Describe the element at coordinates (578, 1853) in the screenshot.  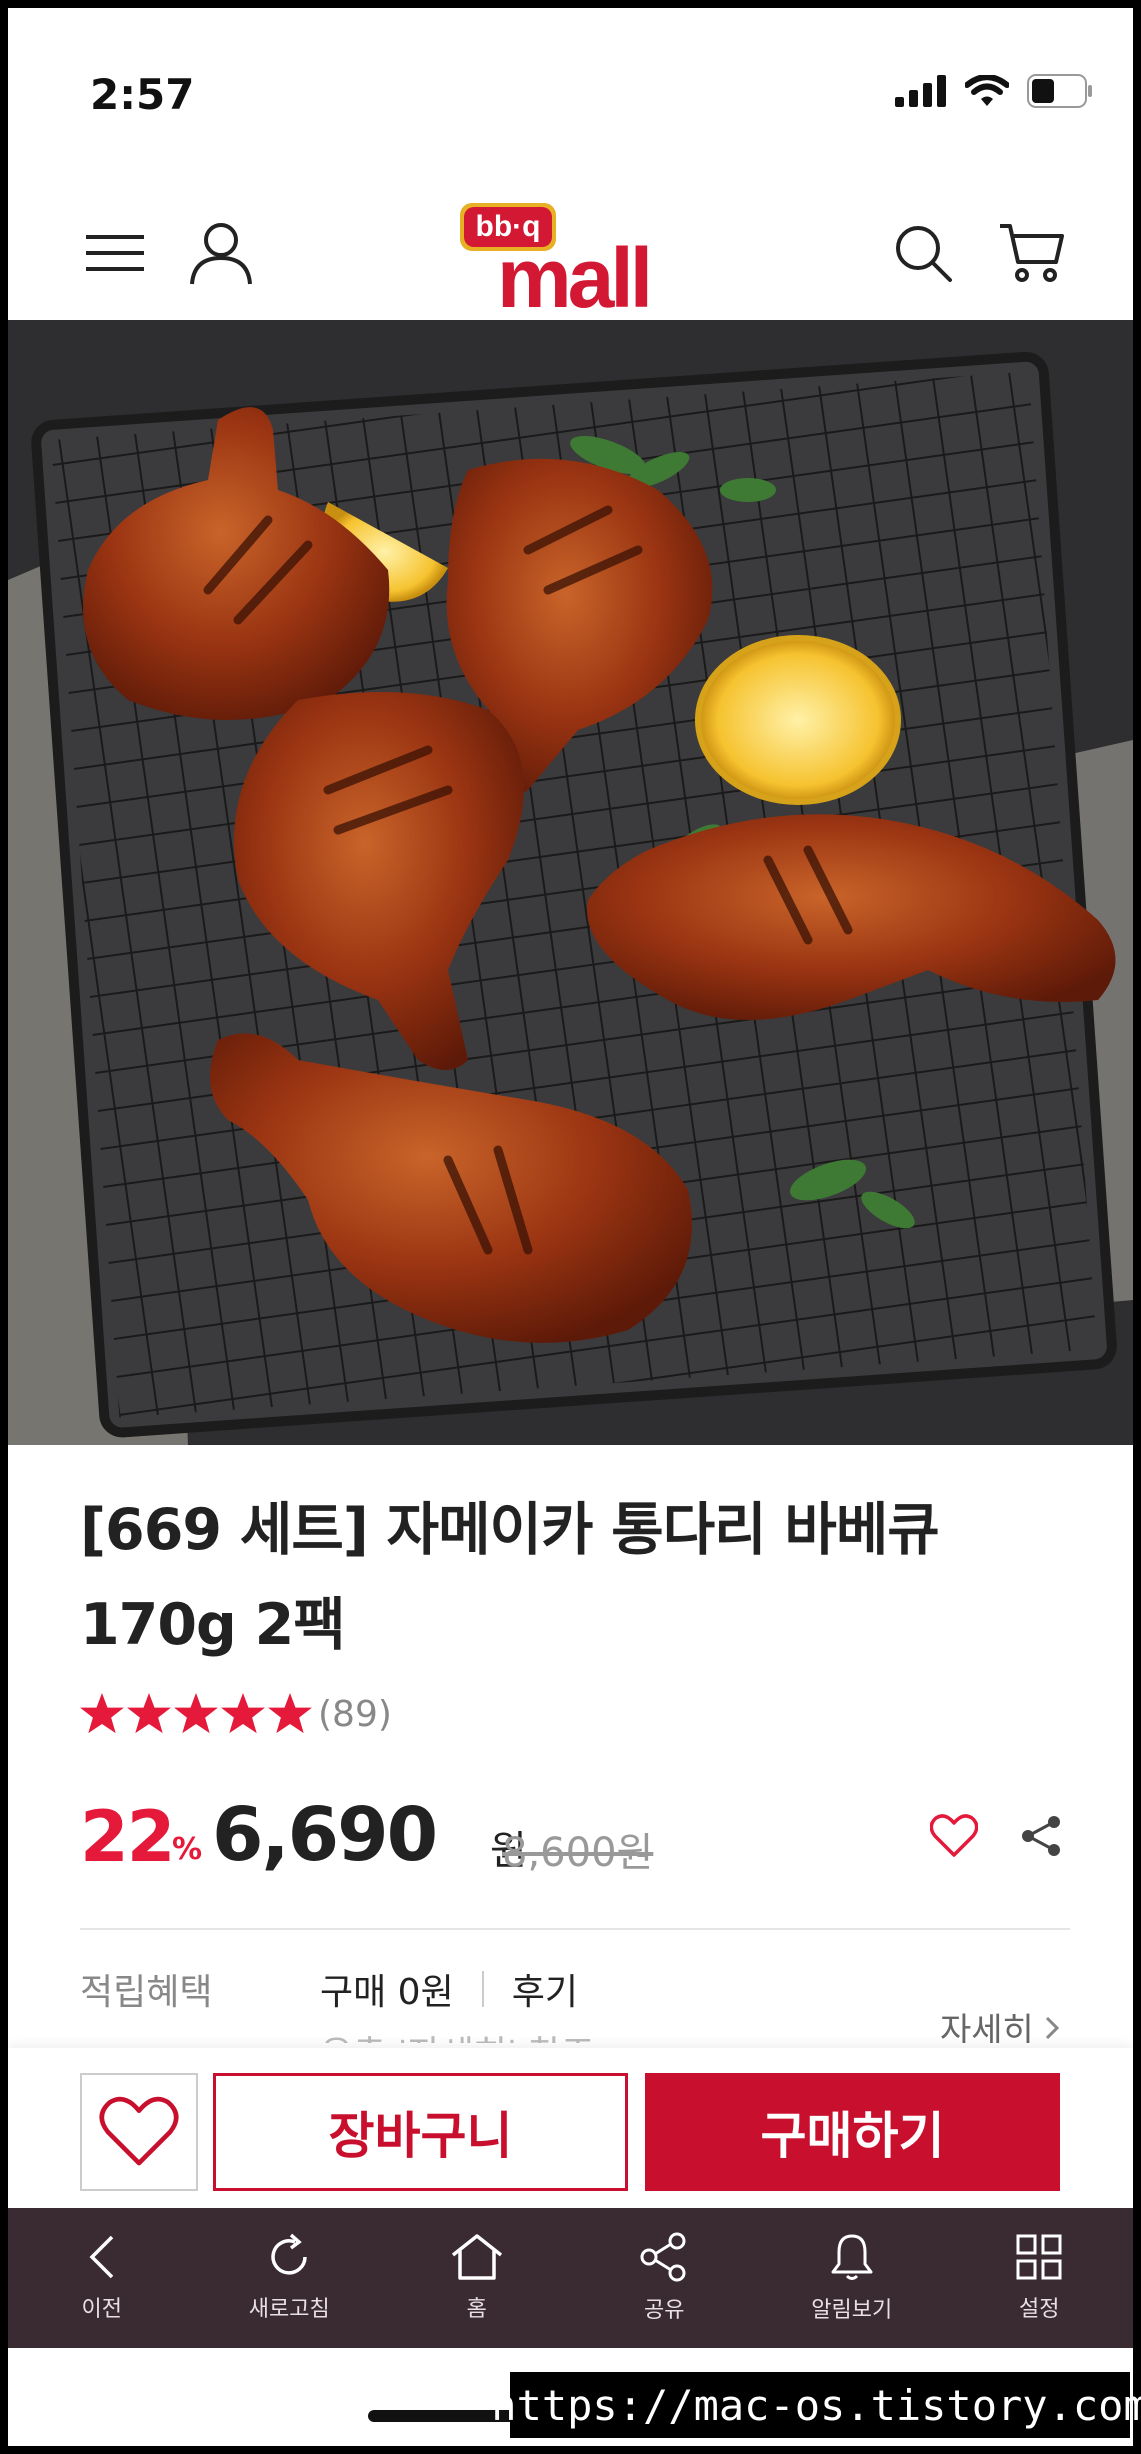
I see `original-price: 8,600원` at that location.